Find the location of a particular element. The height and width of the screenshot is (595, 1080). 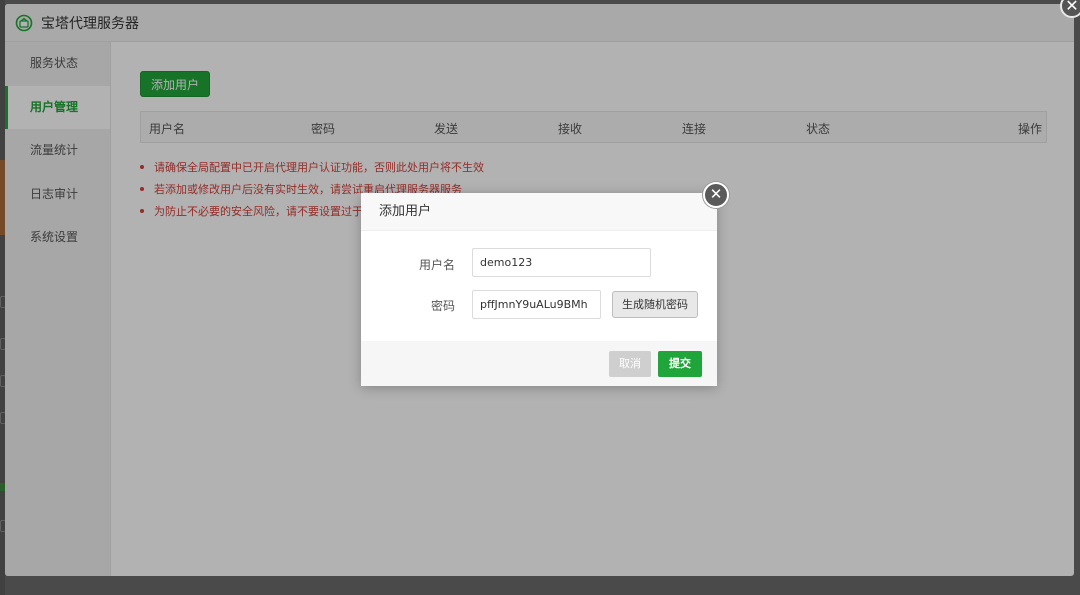

dialog-footer: 取消 提交 is located at coordinates (539, 363).